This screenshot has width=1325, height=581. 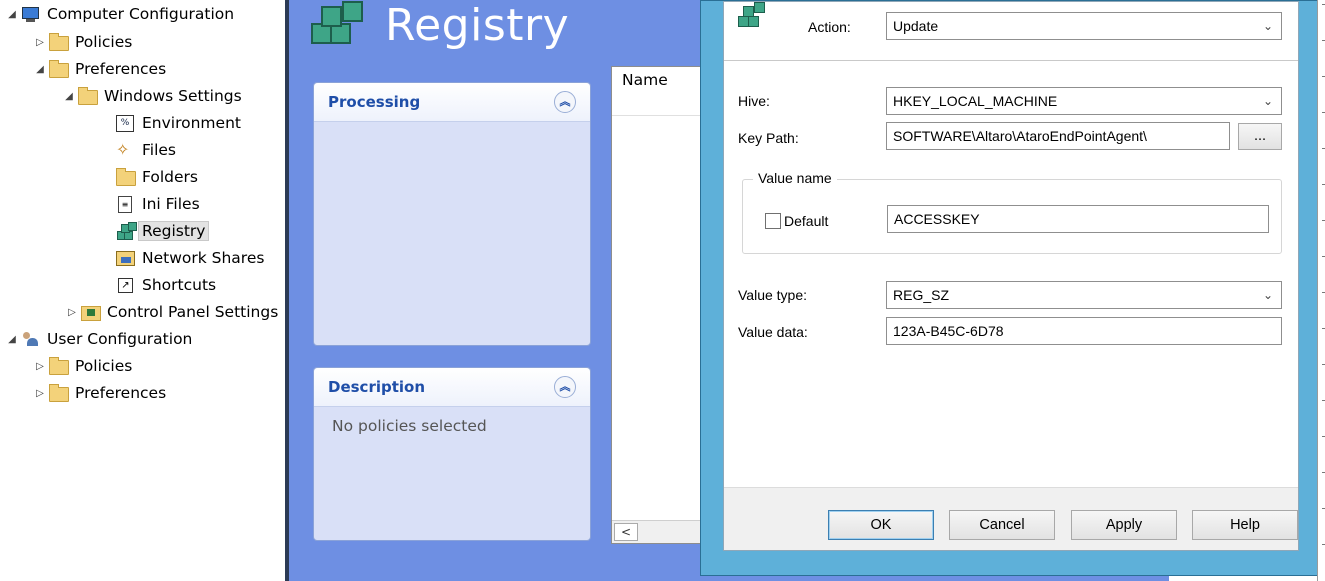 I want to click on action-value: Update, so click(x=916, y=26).